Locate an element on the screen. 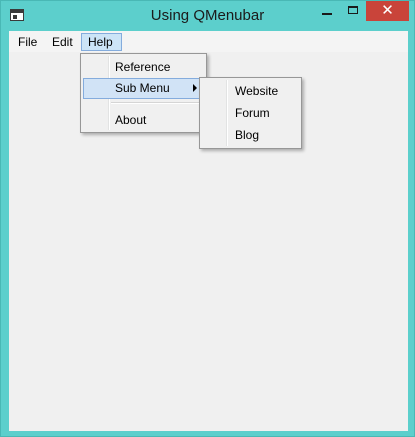 This screenshot has width=415, height=437. menu-item-reference: Reference is located at coordinates (143, 67).